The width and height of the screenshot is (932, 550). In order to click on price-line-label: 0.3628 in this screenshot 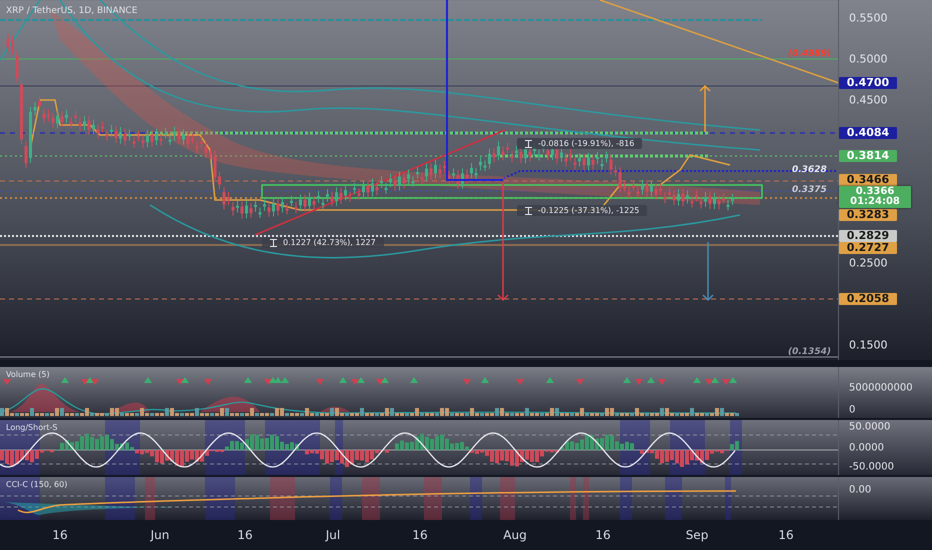, I will do `click(809, 170)`.